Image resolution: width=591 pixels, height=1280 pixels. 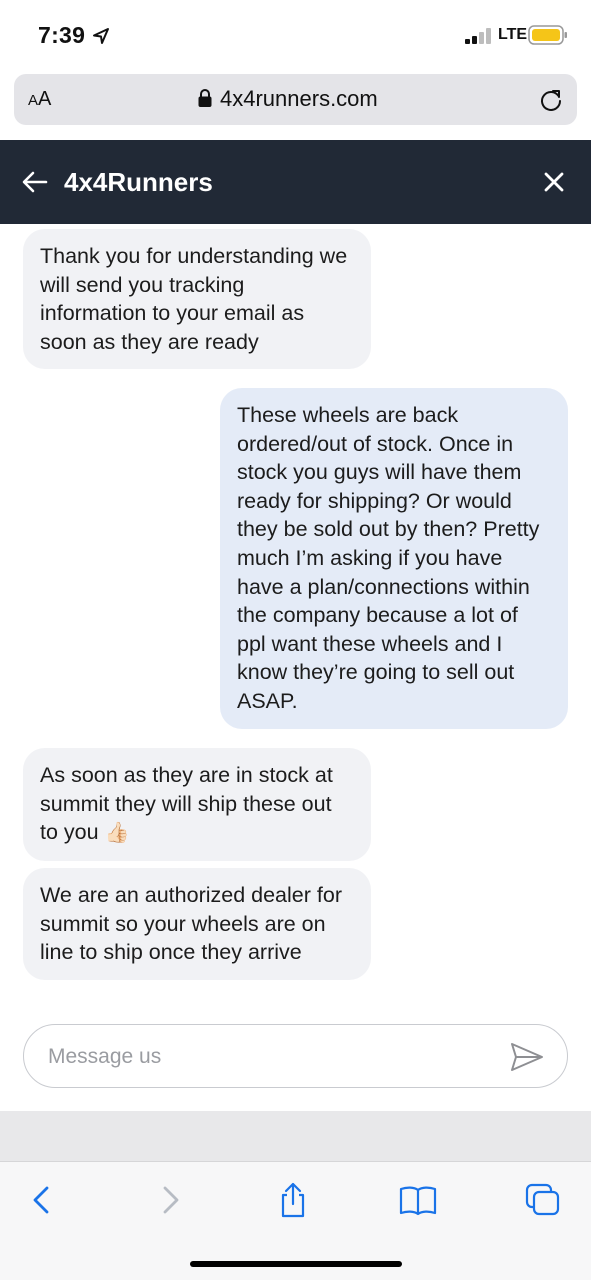 I want to click on status-time: 7:39, so click(x=62, y=35).